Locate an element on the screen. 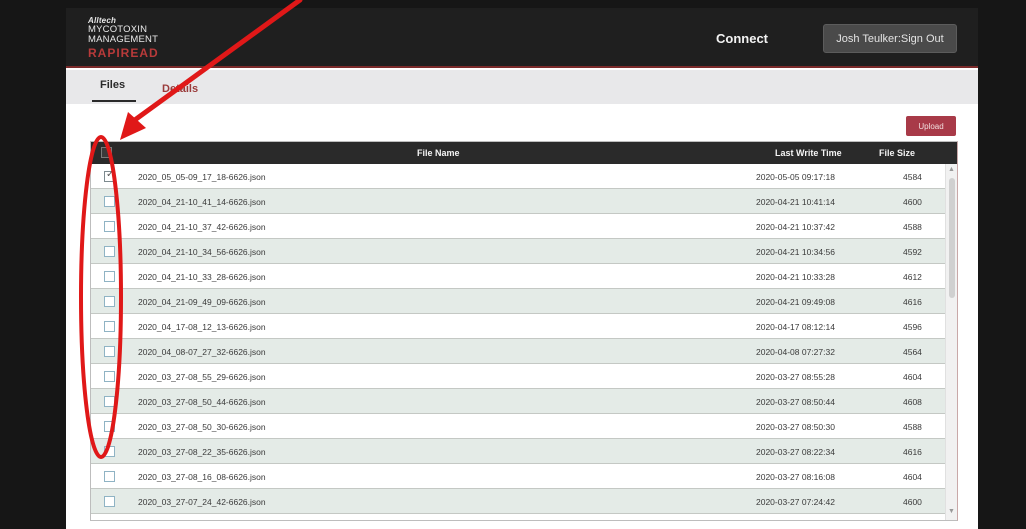 Image resolution: width=1026 pixels, height=529 pixels. cell-file-size: 4564 is located at coordinates (912, 352).